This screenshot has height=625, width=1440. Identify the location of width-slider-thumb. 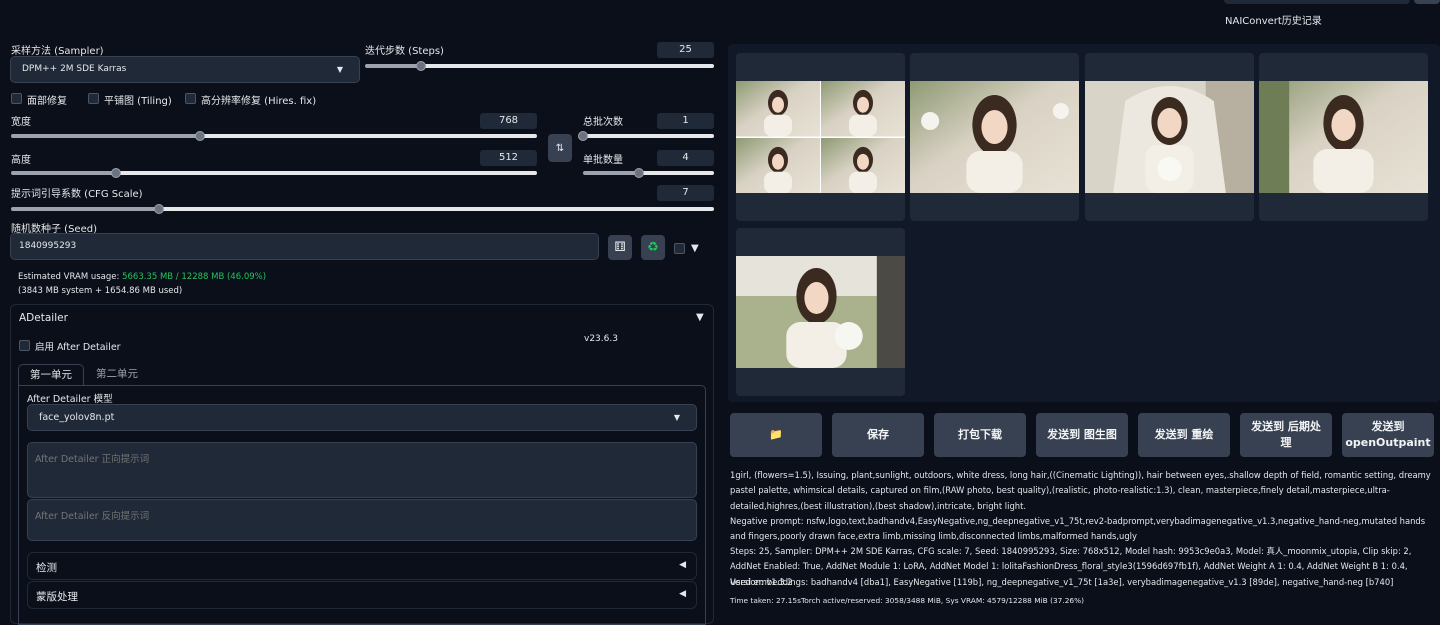
(200, 136).